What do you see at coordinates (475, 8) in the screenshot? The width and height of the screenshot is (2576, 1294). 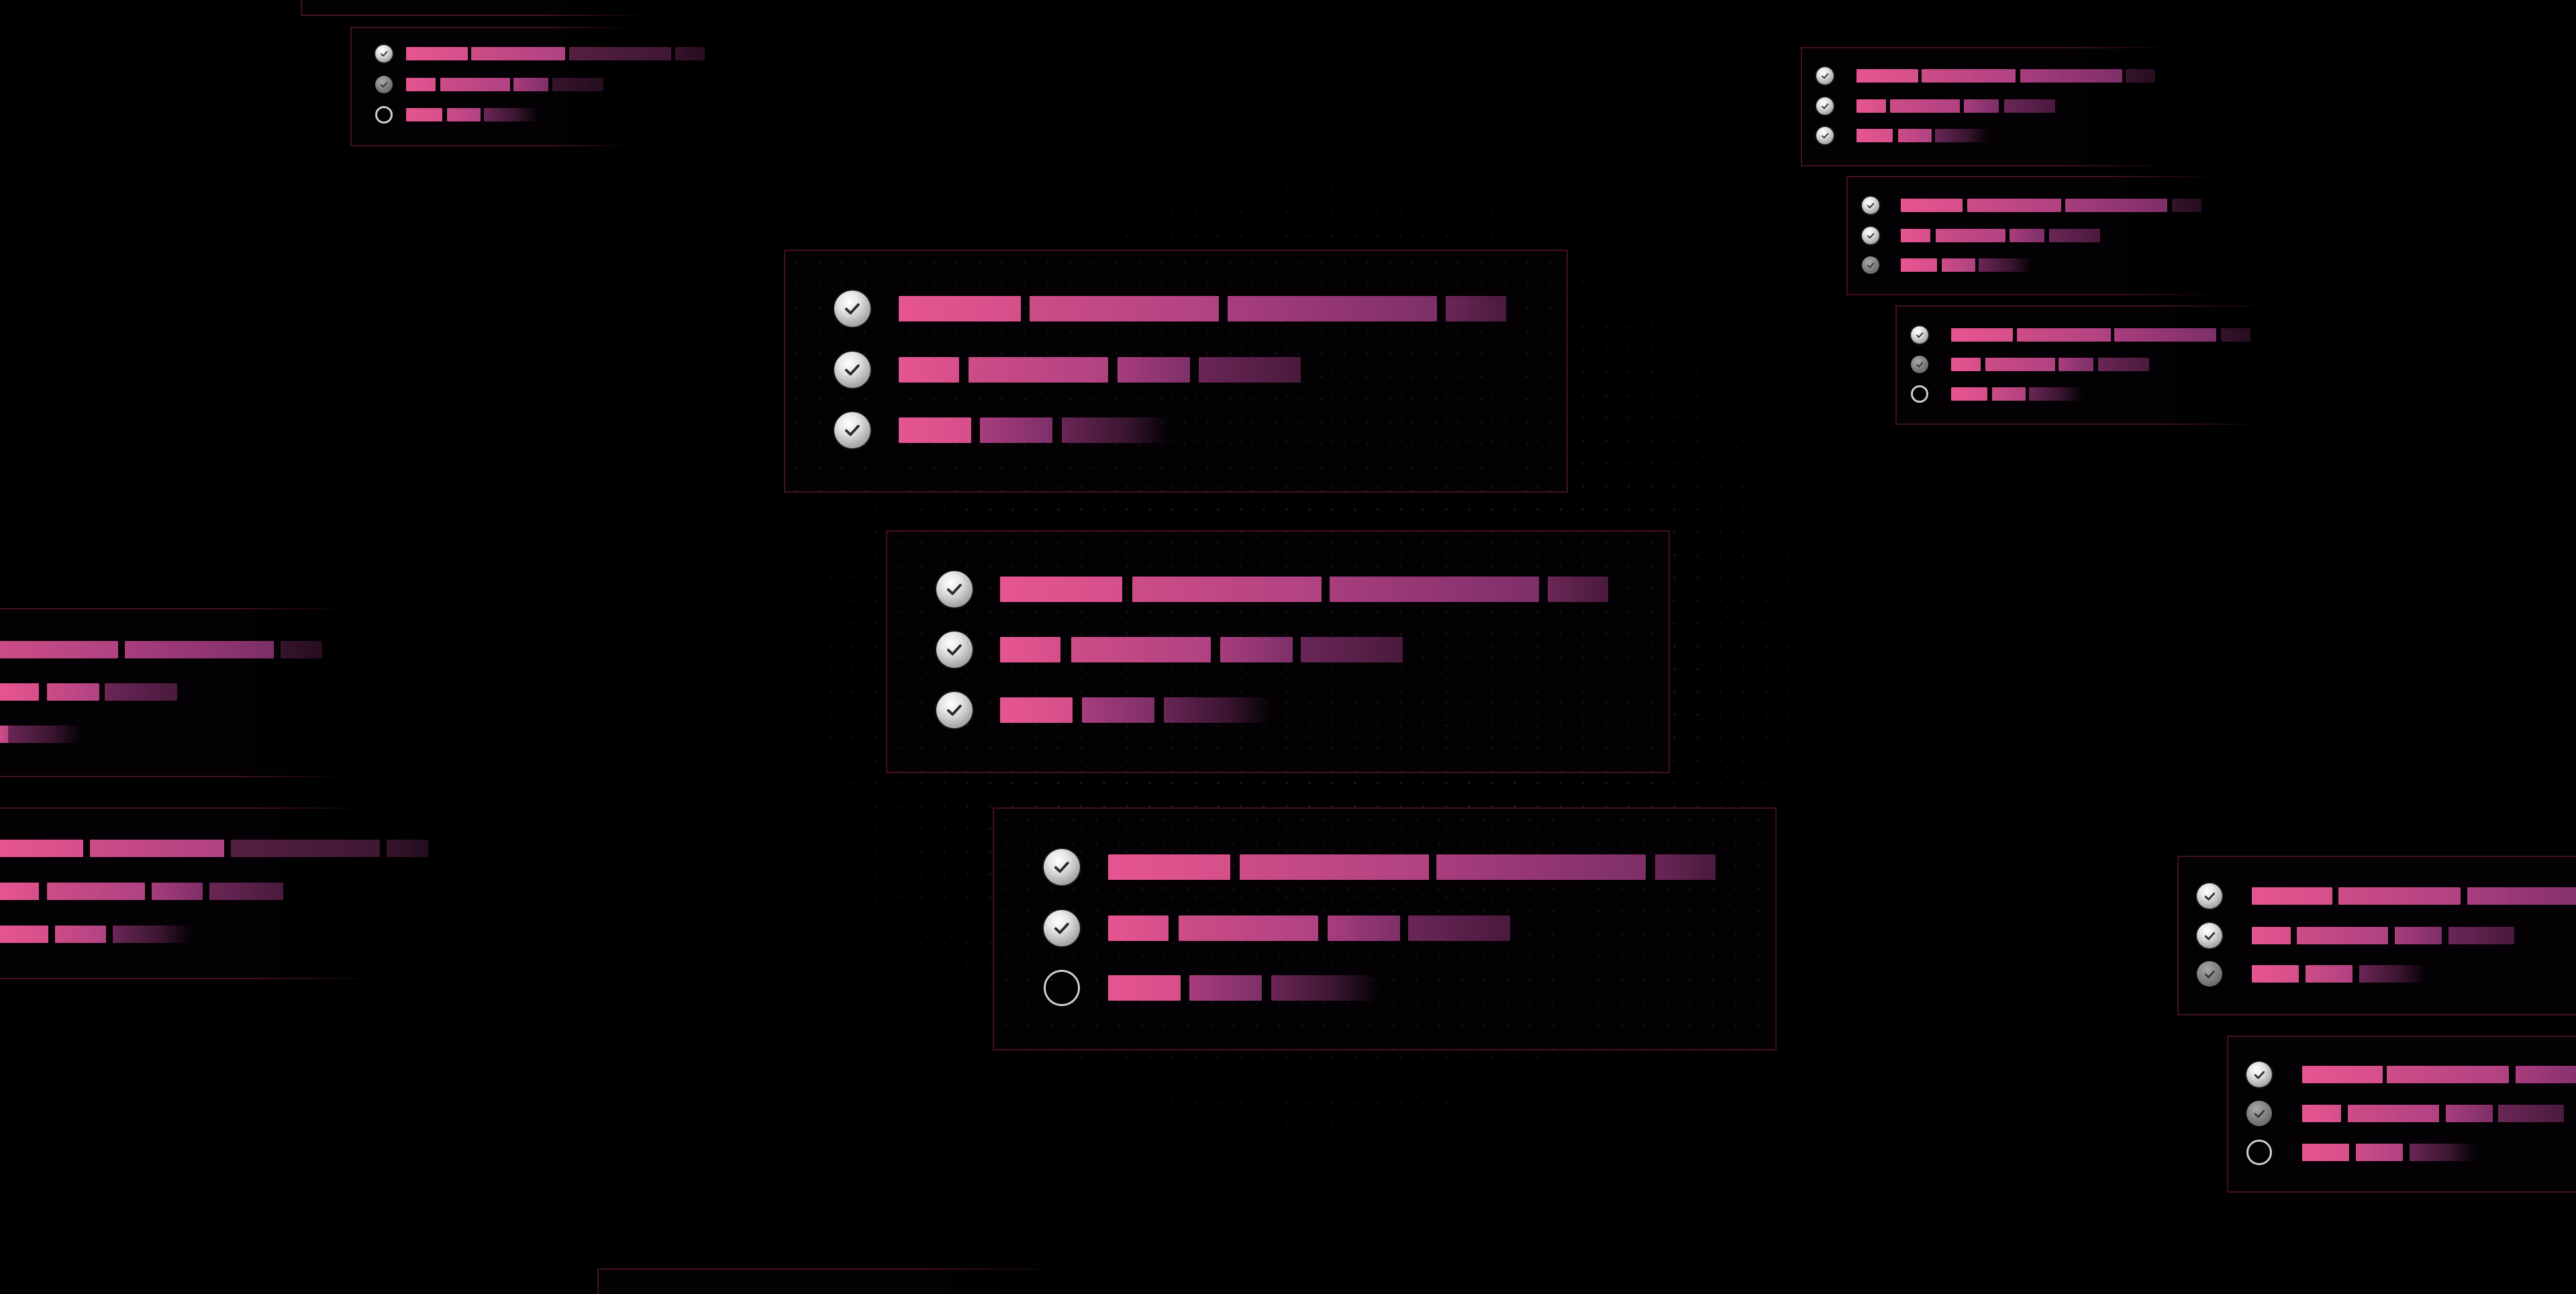 I see `partial-card-edge` at bounding box center [475, 8].